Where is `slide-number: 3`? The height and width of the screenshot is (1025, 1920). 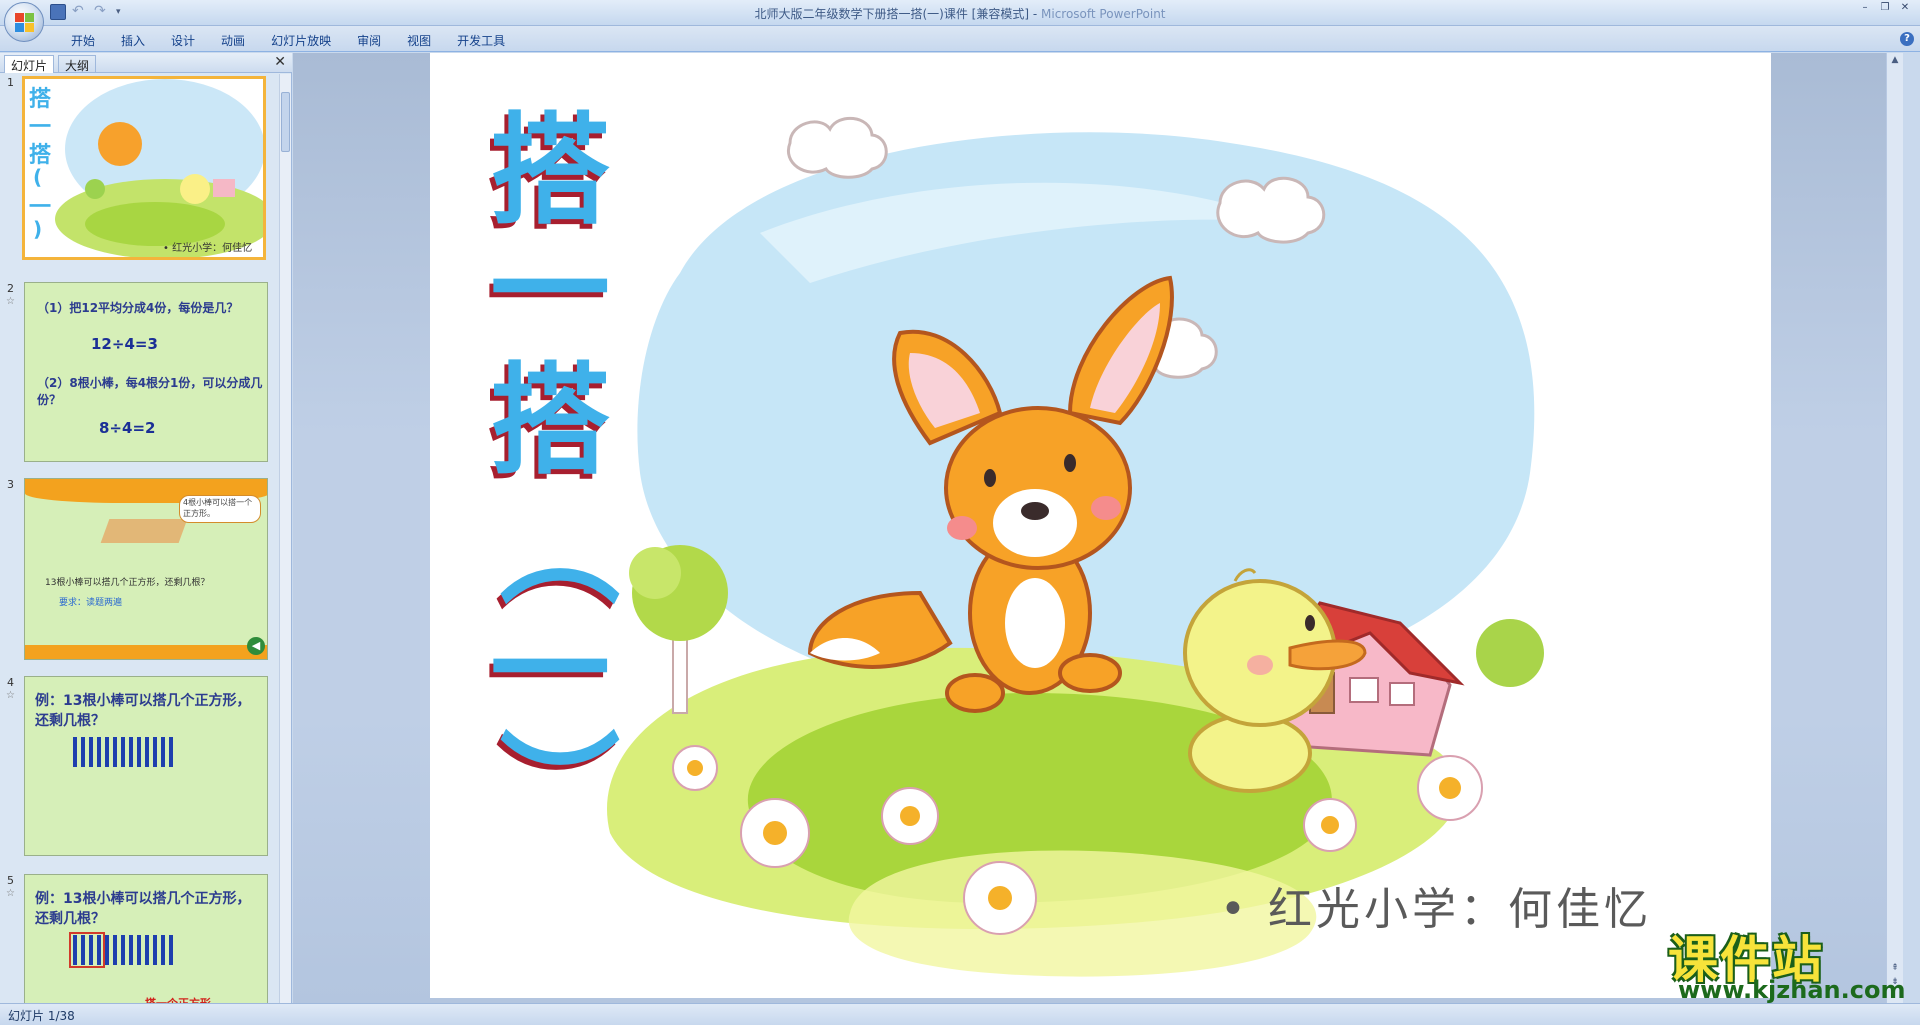 slide-number: 3 is located at coordinates (10, 484).